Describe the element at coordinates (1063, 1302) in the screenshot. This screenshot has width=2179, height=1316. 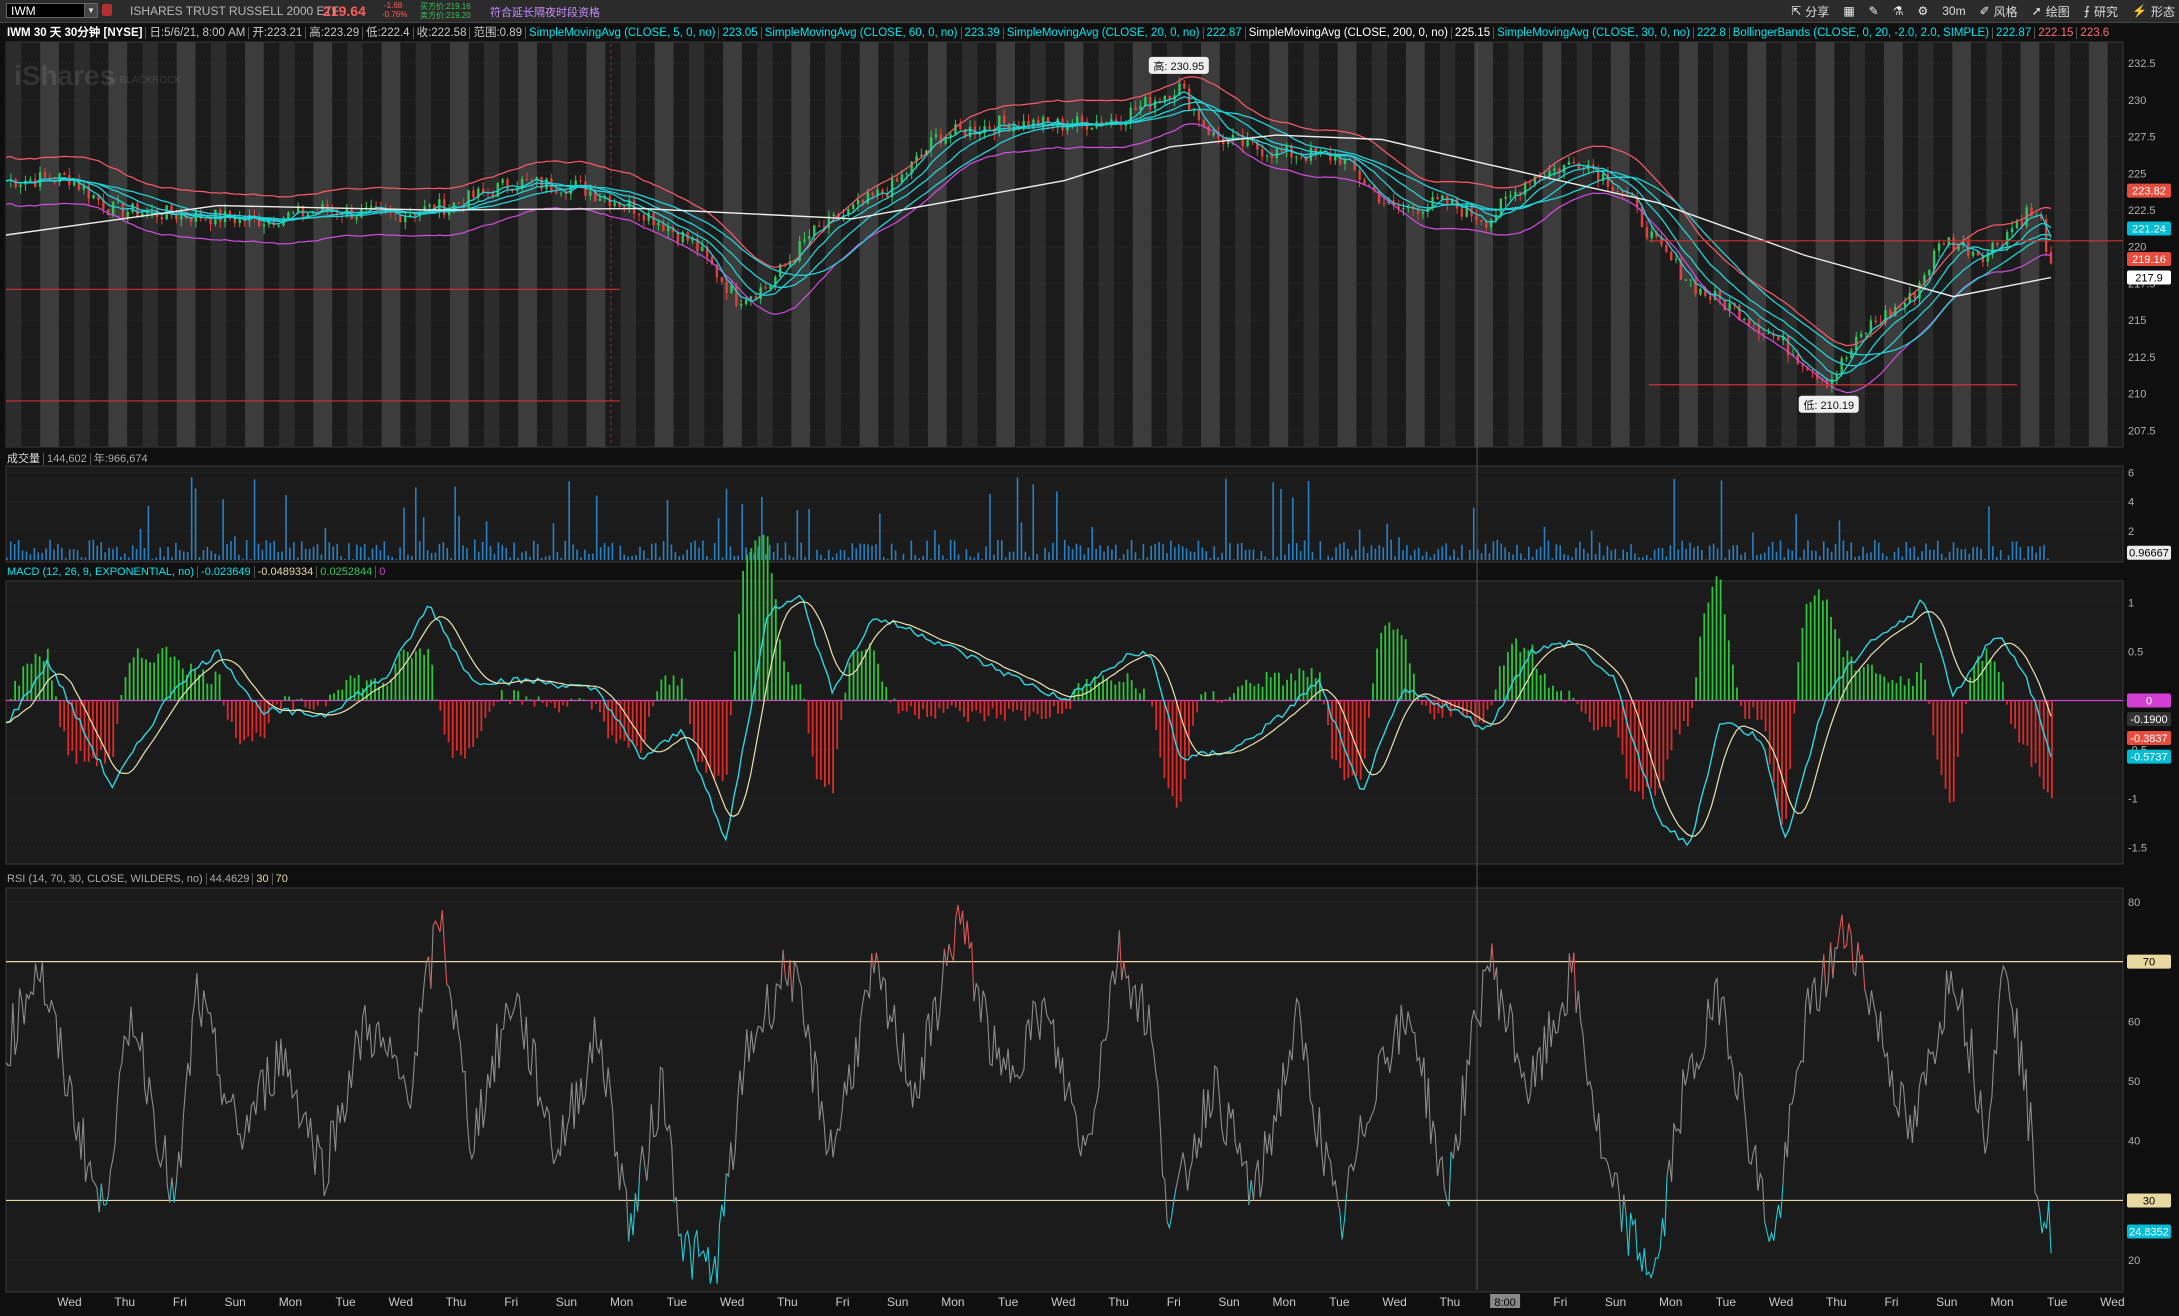
I see `xaxis-day-label: Wed` at that location.